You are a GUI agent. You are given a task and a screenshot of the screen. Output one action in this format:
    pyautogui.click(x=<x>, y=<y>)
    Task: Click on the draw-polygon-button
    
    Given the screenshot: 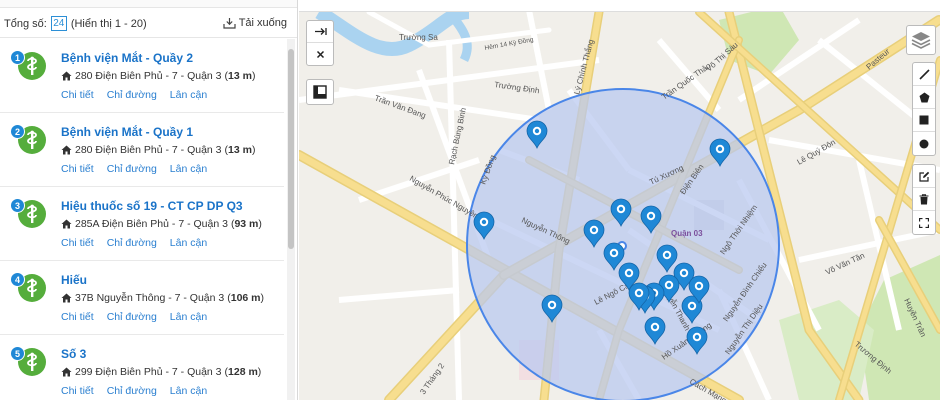 What is the action you would take?
    pyautogui.click(x=924, y=97)
    